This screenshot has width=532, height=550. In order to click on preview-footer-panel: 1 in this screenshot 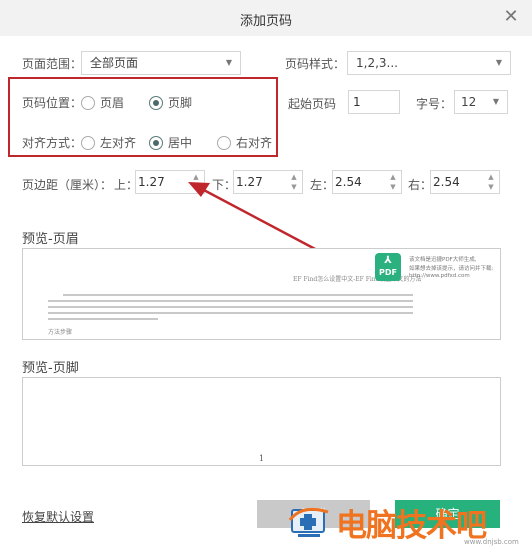, I will do `click(261, 421)`.